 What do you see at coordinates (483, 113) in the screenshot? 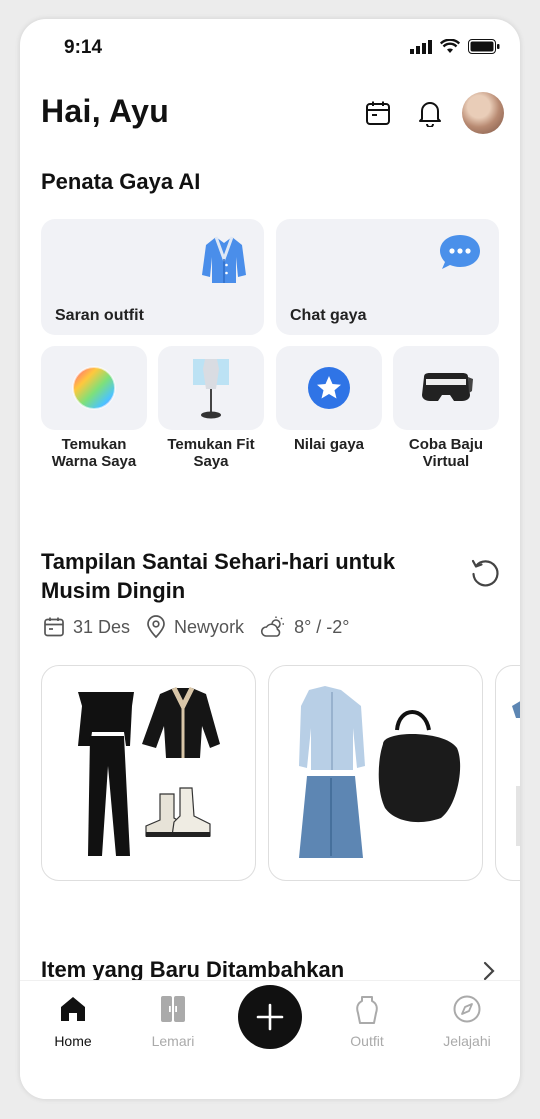
I see `avatar` at bounding box center [483, 113].